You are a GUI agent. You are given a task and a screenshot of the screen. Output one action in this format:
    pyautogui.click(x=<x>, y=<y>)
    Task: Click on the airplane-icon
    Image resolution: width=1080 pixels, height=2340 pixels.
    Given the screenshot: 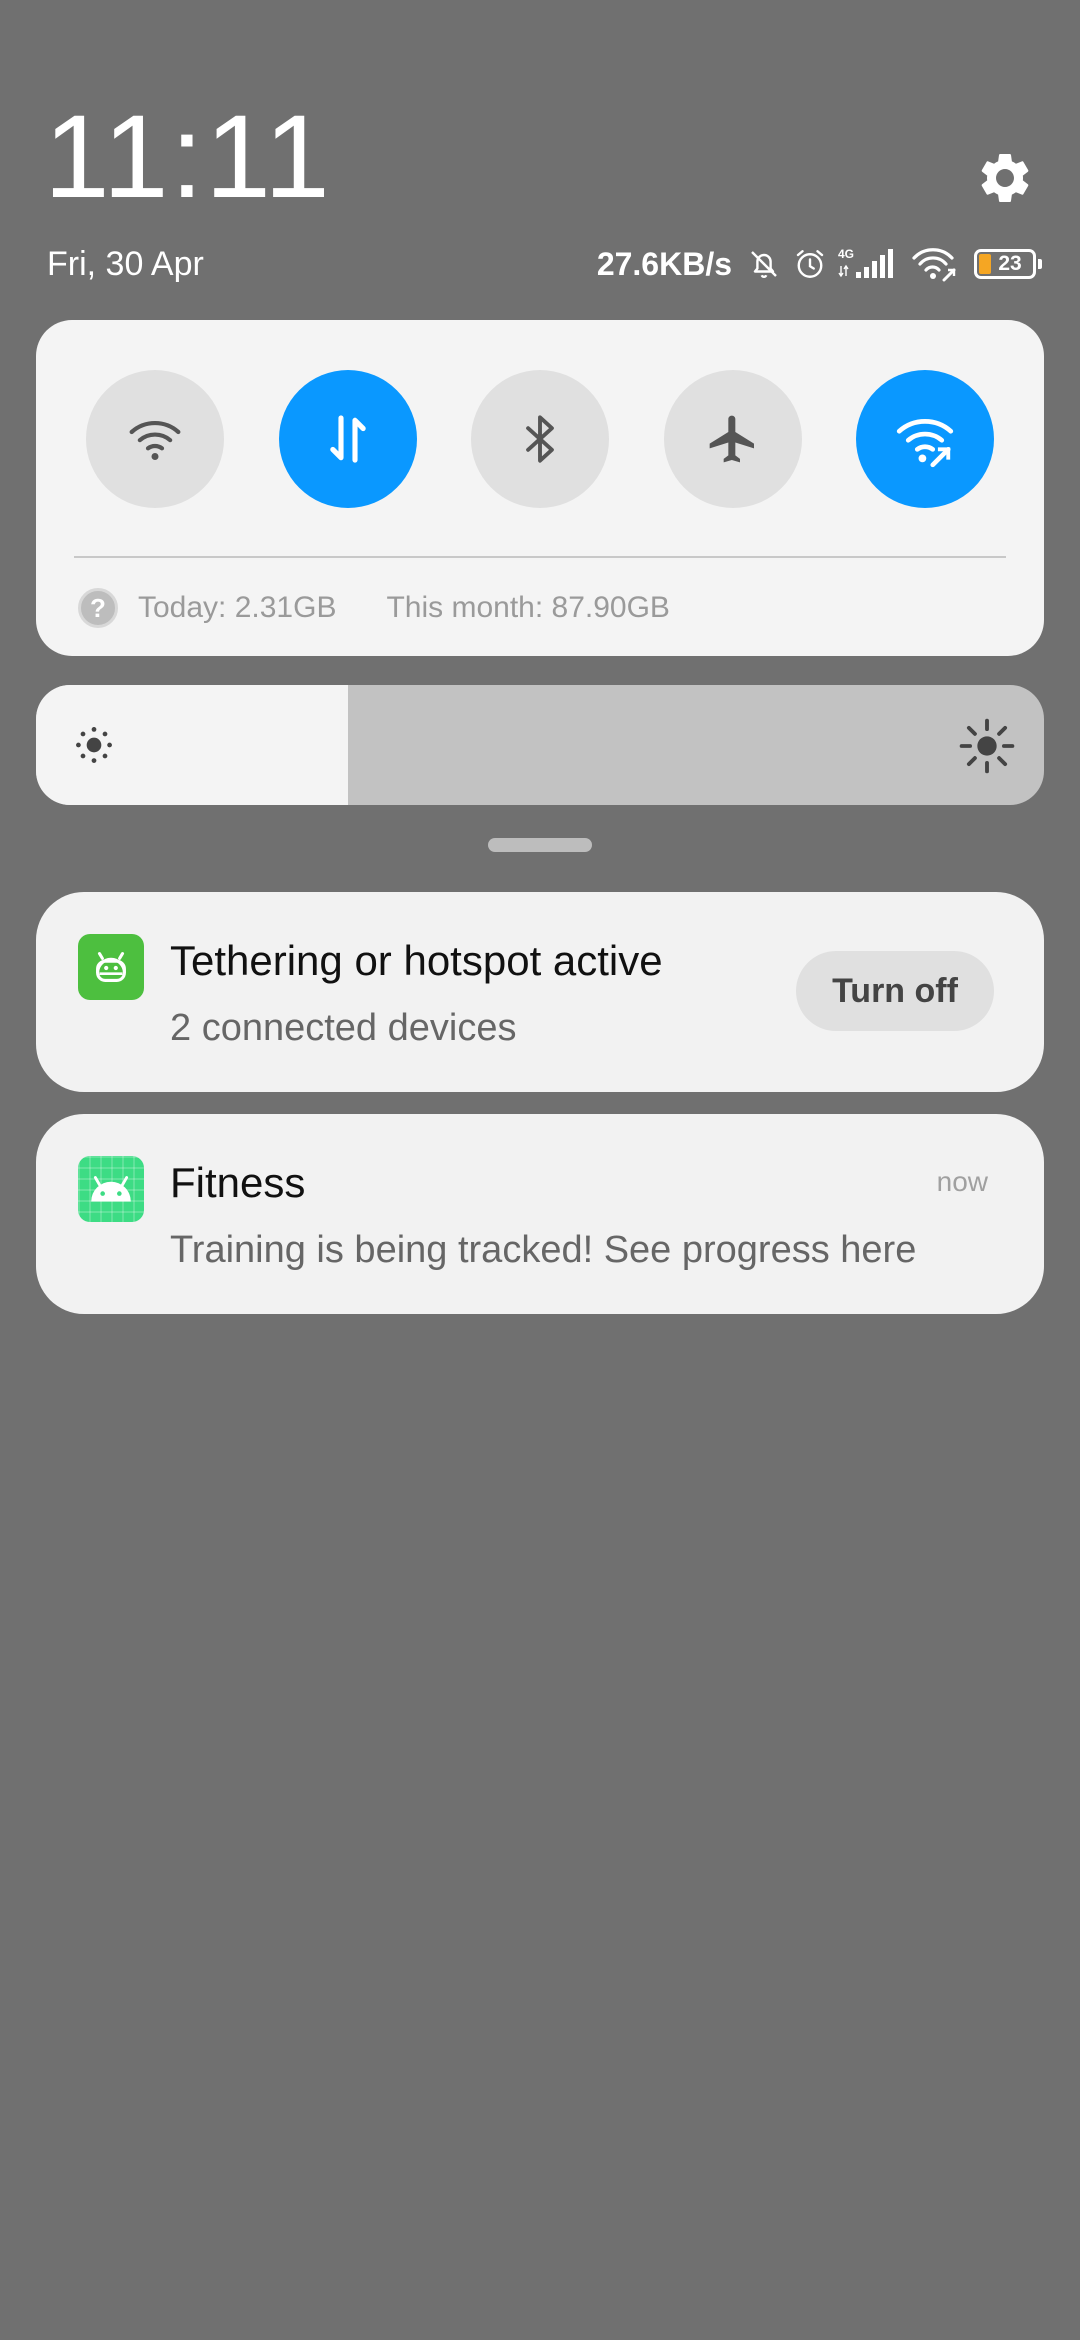 What is the action you would take?
    pyautogui.click(x=731, y=439)
    